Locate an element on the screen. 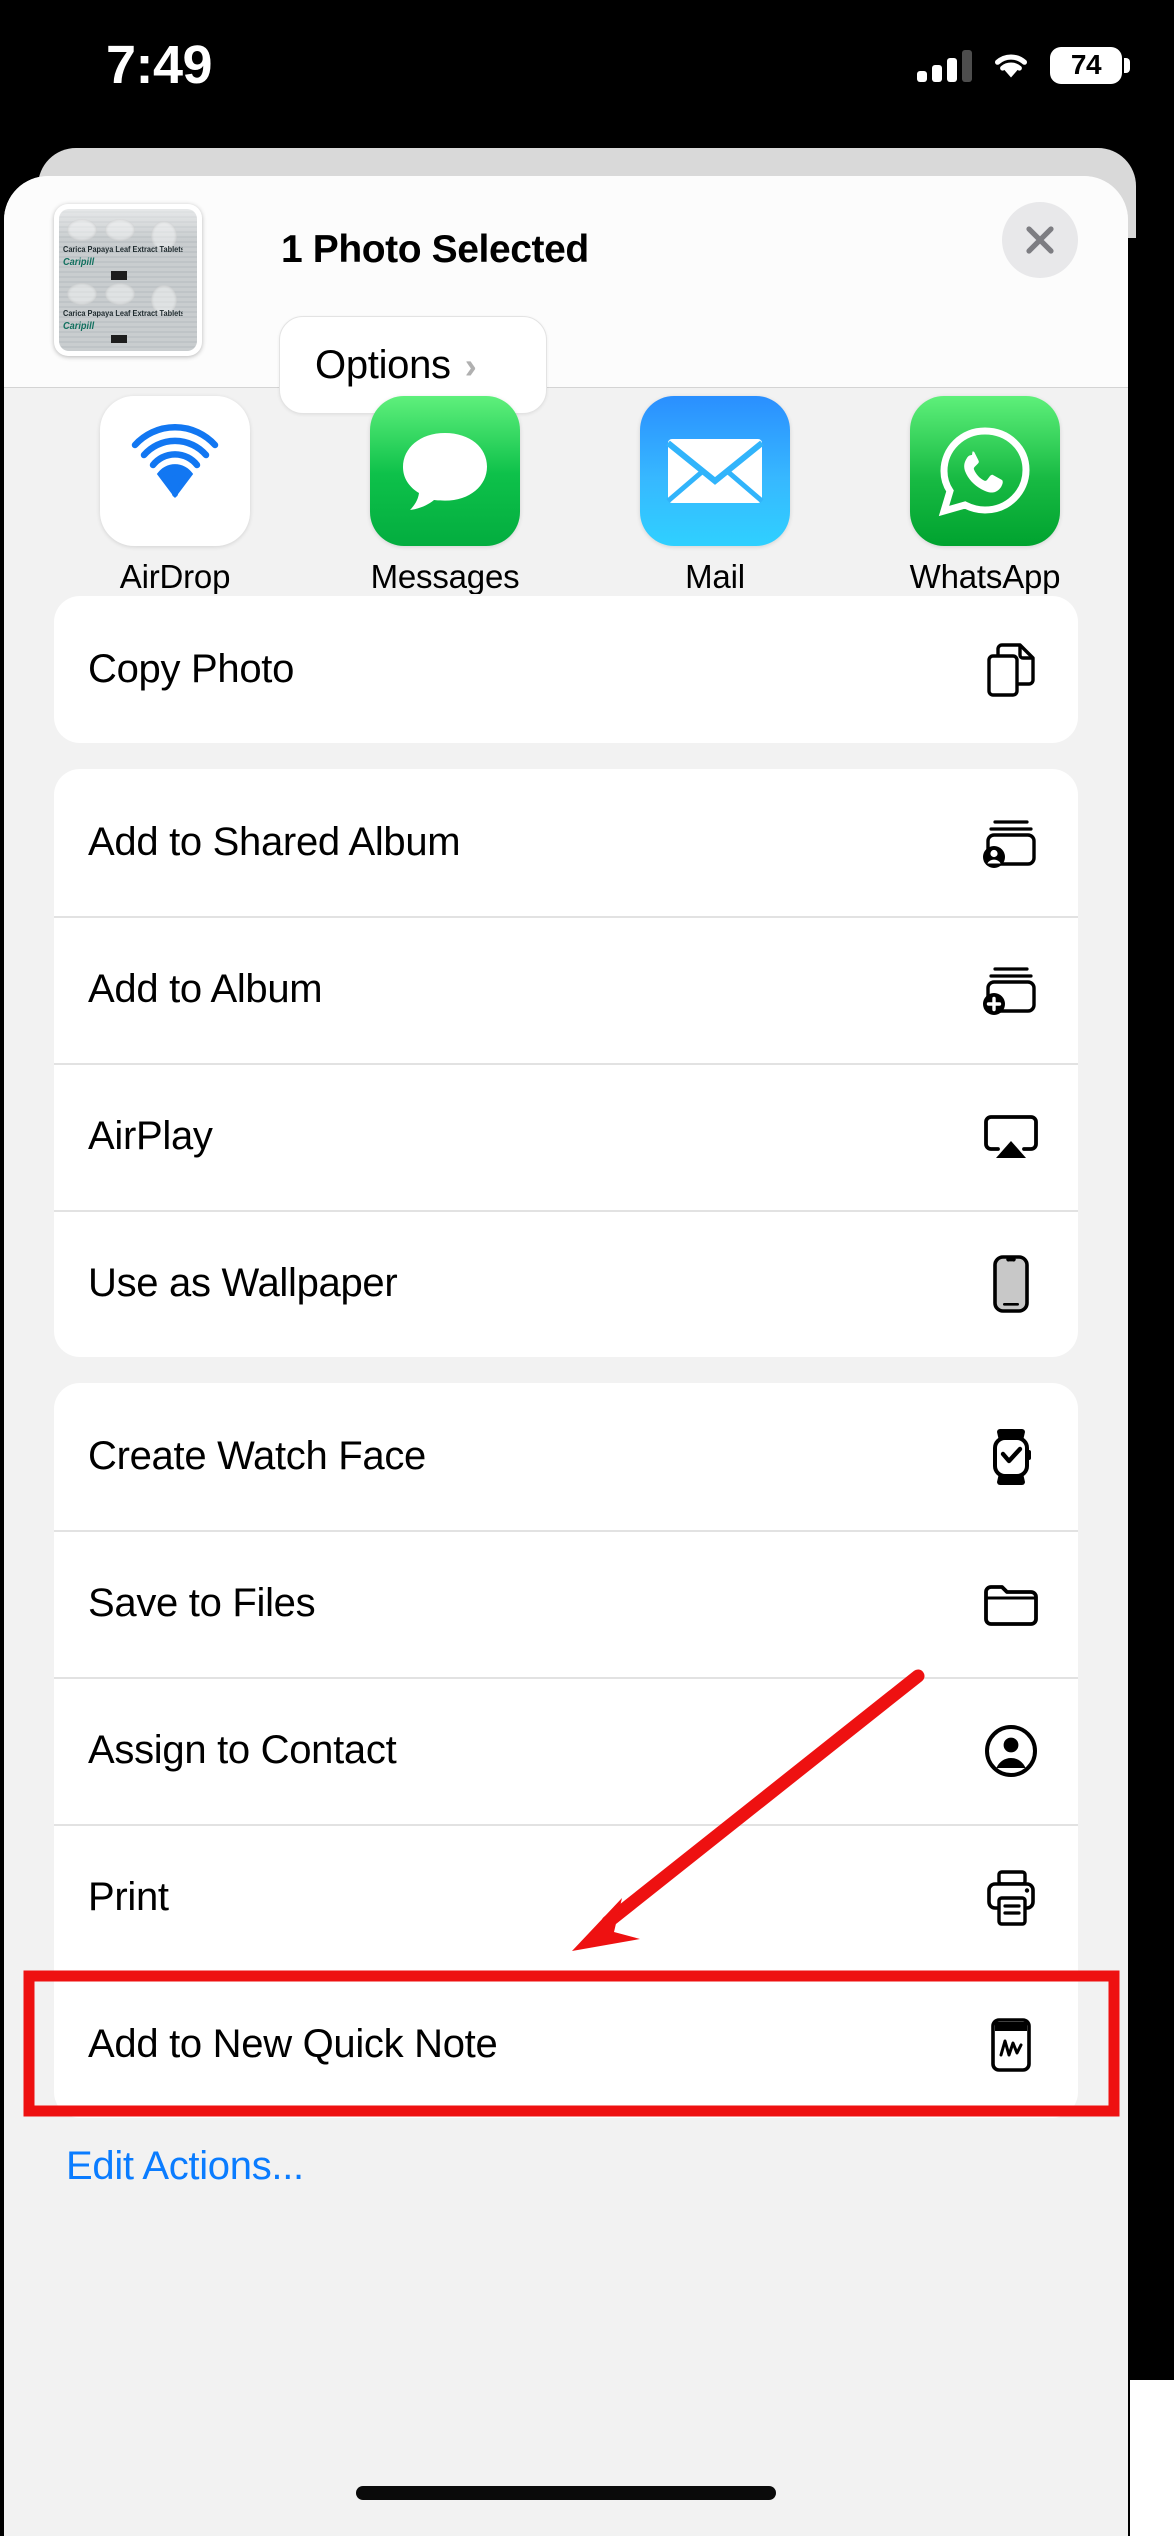  share-target-label: Messages is located at coordinates (445, 576).